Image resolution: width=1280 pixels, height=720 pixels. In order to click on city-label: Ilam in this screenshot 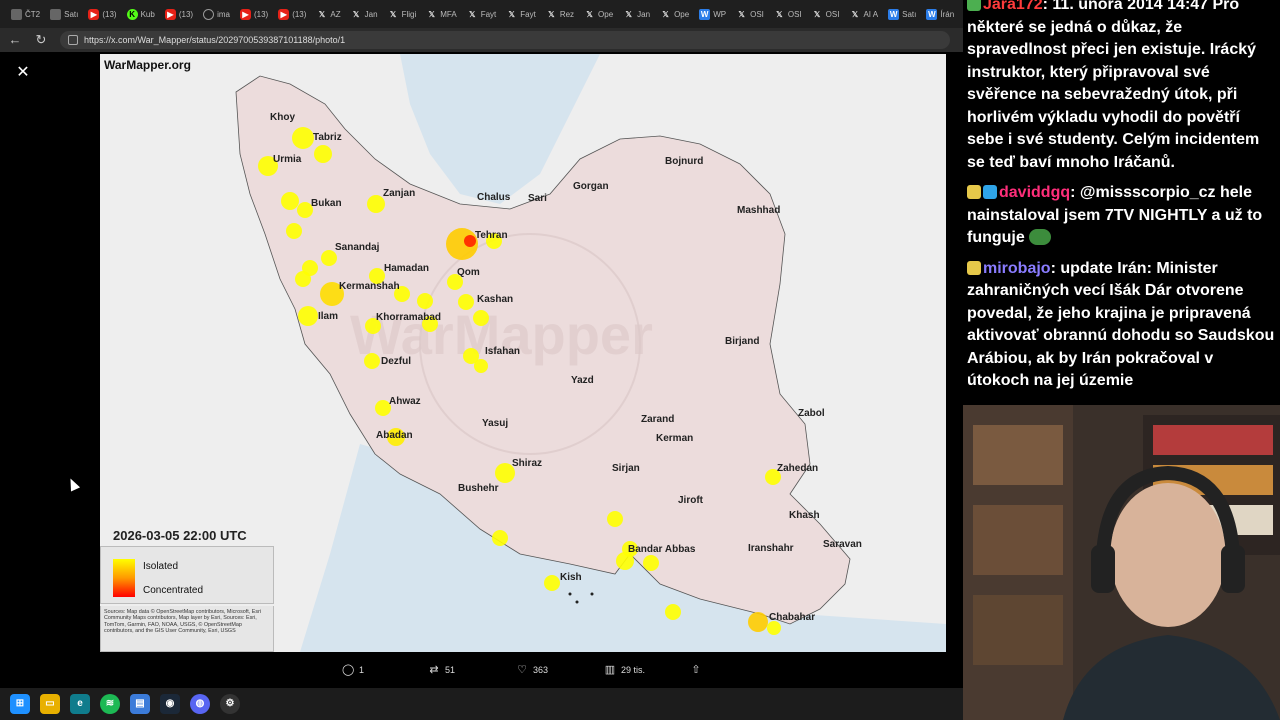, I will do `click(328, 316)`.